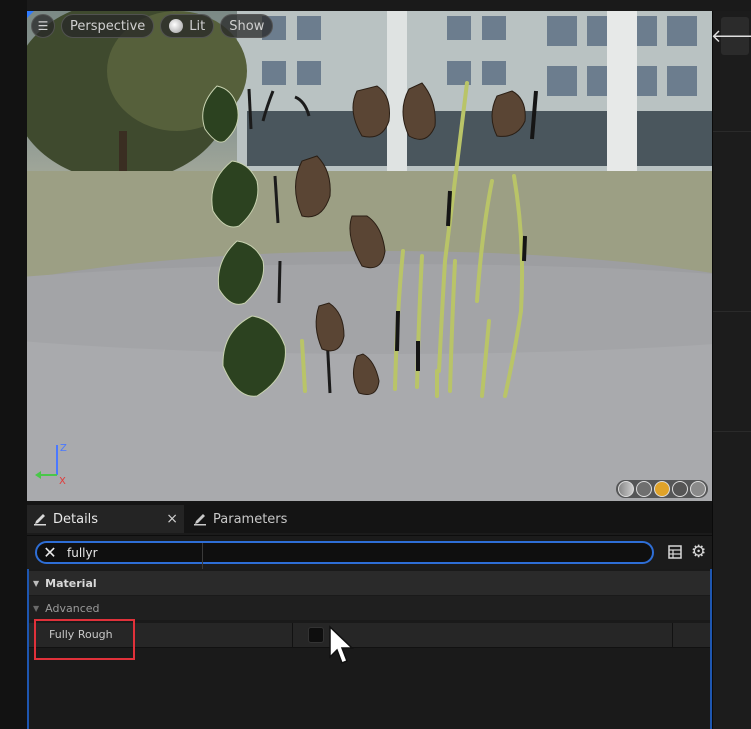 Image resolution: width=751 pixels, height=729 pixels. I want to click on back-arrow-icon: 🡐, so click(730, 36).